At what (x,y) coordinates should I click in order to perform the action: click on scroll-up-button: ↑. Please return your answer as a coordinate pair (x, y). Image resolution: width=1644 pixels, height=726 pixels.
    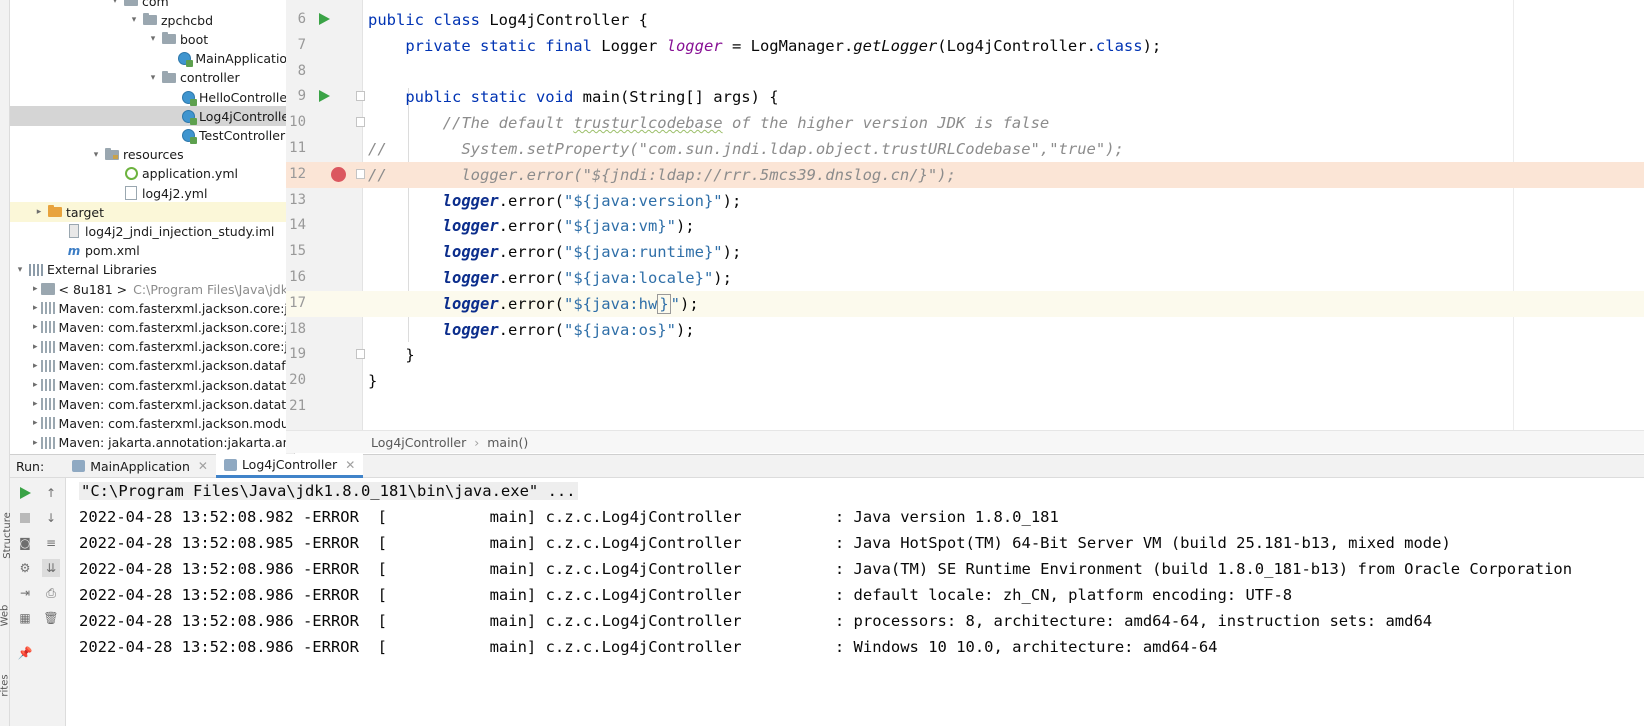
    Looking at the image, I should click on (51, 493).